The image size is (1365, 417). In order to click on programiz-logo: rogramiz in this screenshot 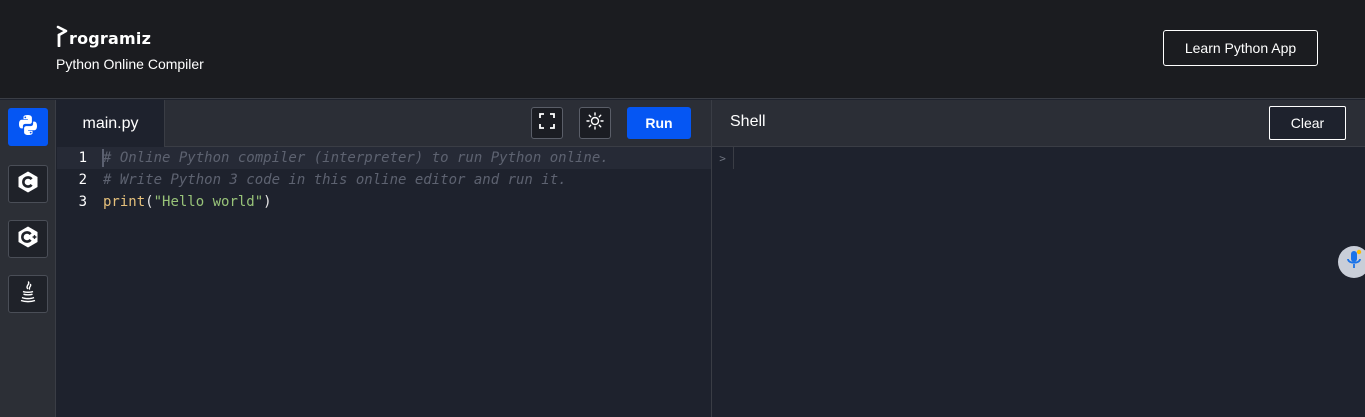, I will do `click(103, 36)`.